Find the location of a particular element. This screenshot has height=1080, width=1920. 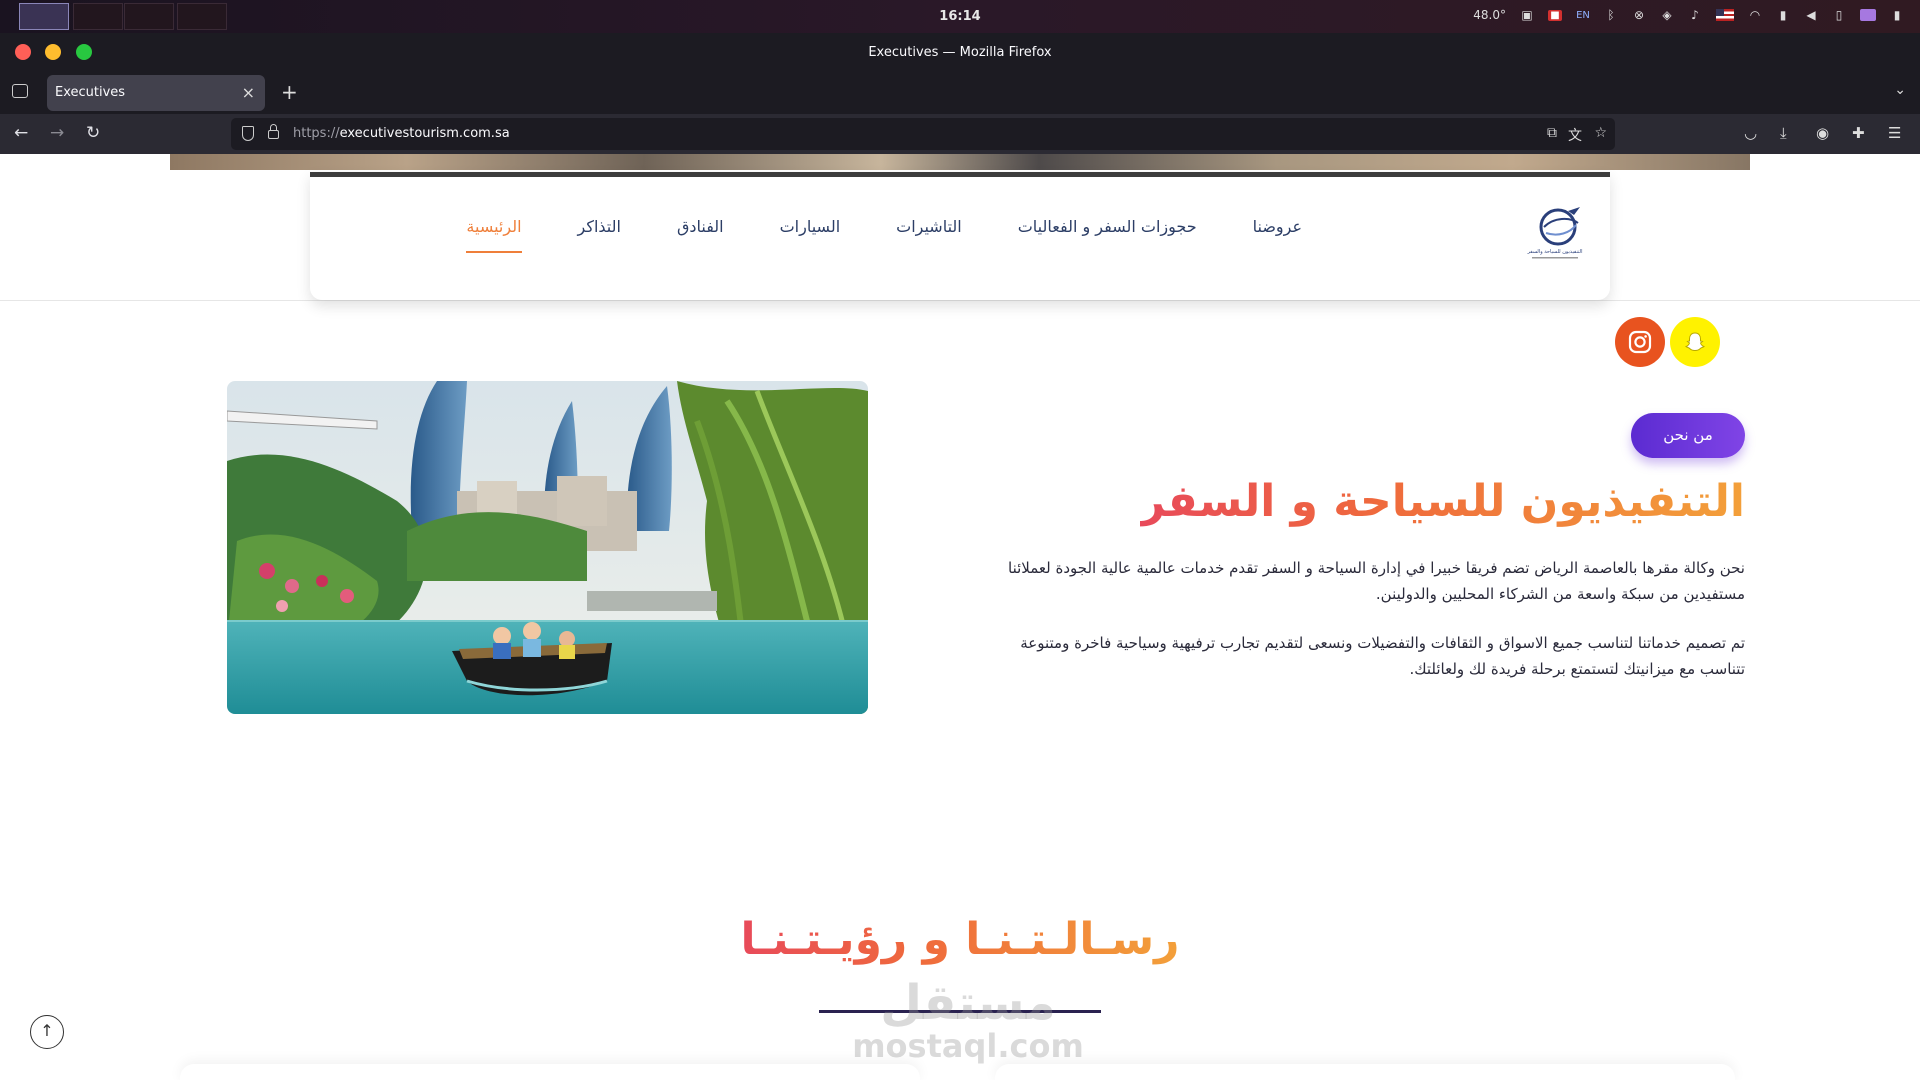

language-indicator: EN is located at coordinates (1583, 15).